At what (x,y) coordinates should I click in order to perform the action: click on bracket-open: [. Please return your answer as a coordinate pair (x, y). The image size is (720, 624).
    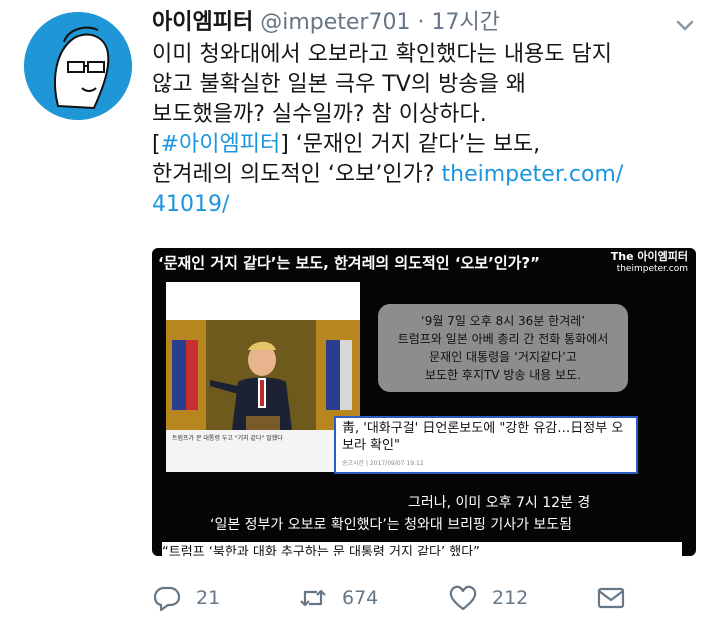
    Looking at the image, I should click on (156, 144).